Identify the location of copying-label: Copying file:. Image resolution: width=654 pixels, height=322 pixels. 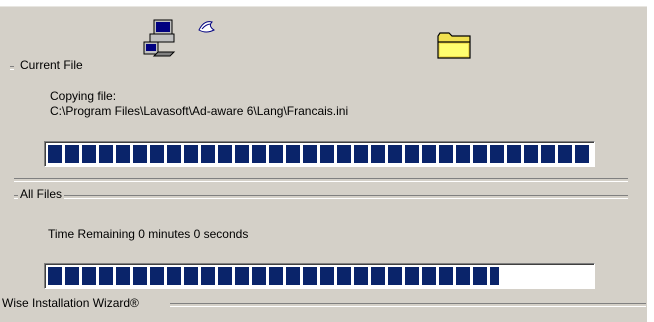
(83, 96).